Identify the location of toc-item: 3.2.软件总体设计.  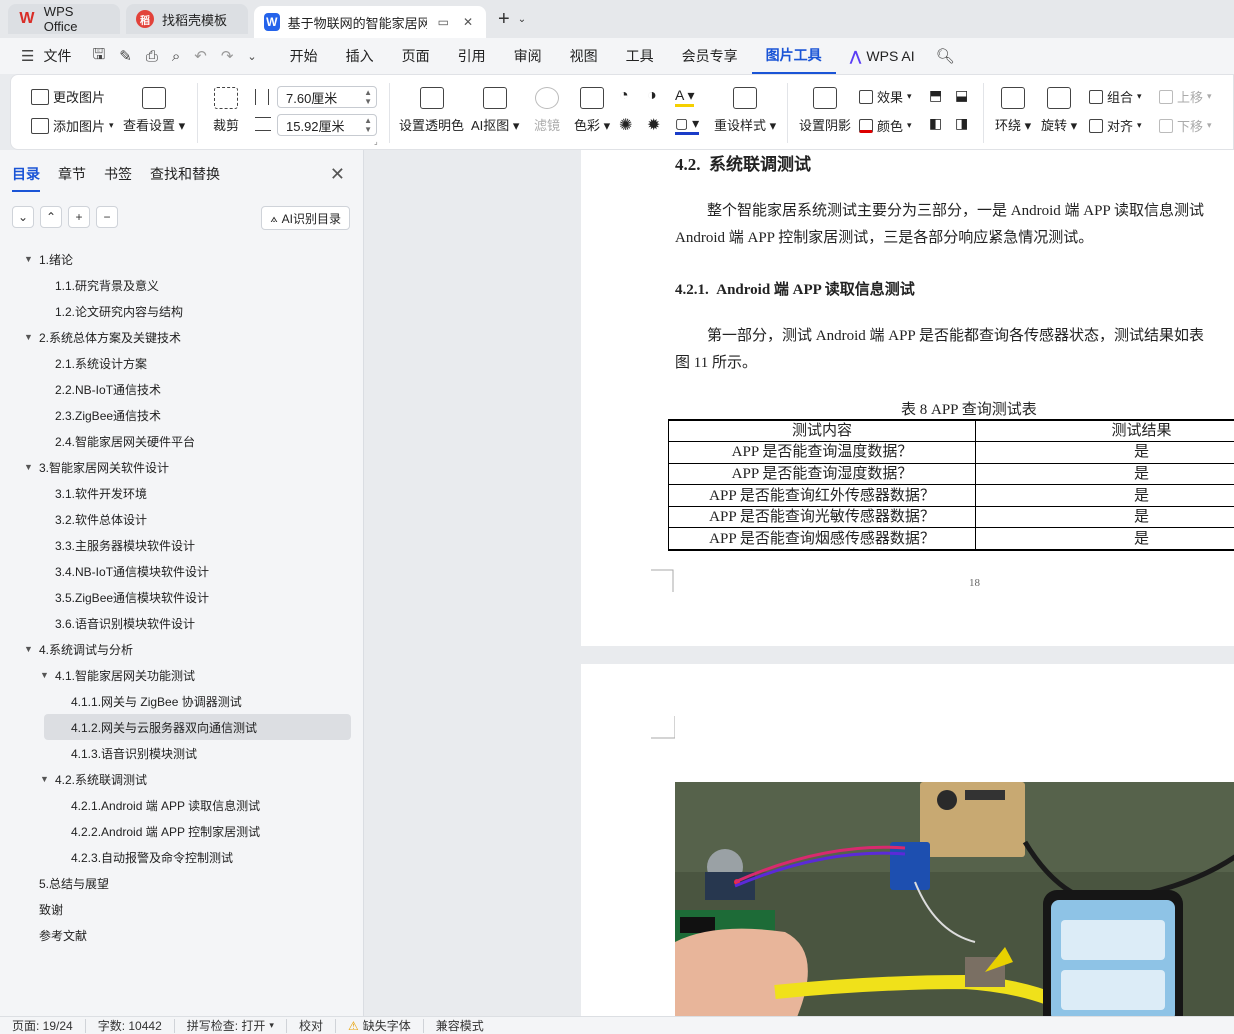
(182, 519).